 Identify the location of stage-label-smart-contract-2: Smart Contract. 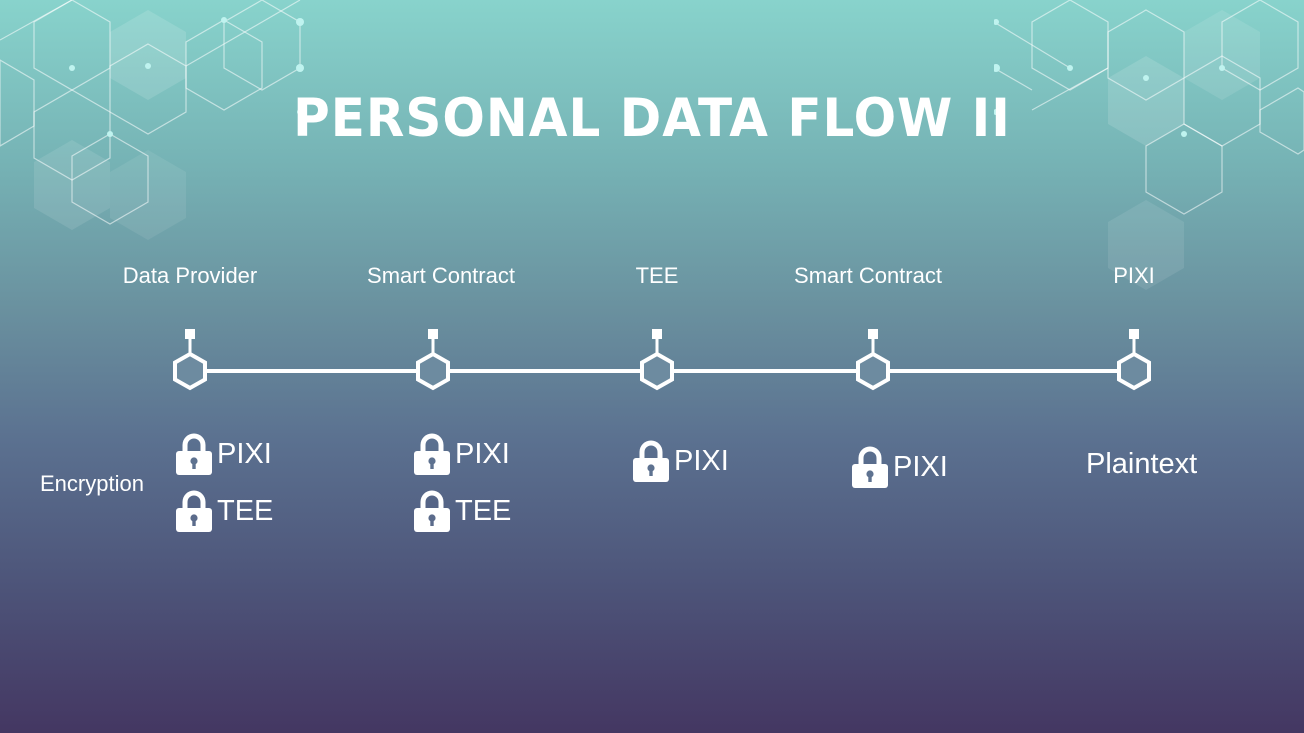
(868, 275).